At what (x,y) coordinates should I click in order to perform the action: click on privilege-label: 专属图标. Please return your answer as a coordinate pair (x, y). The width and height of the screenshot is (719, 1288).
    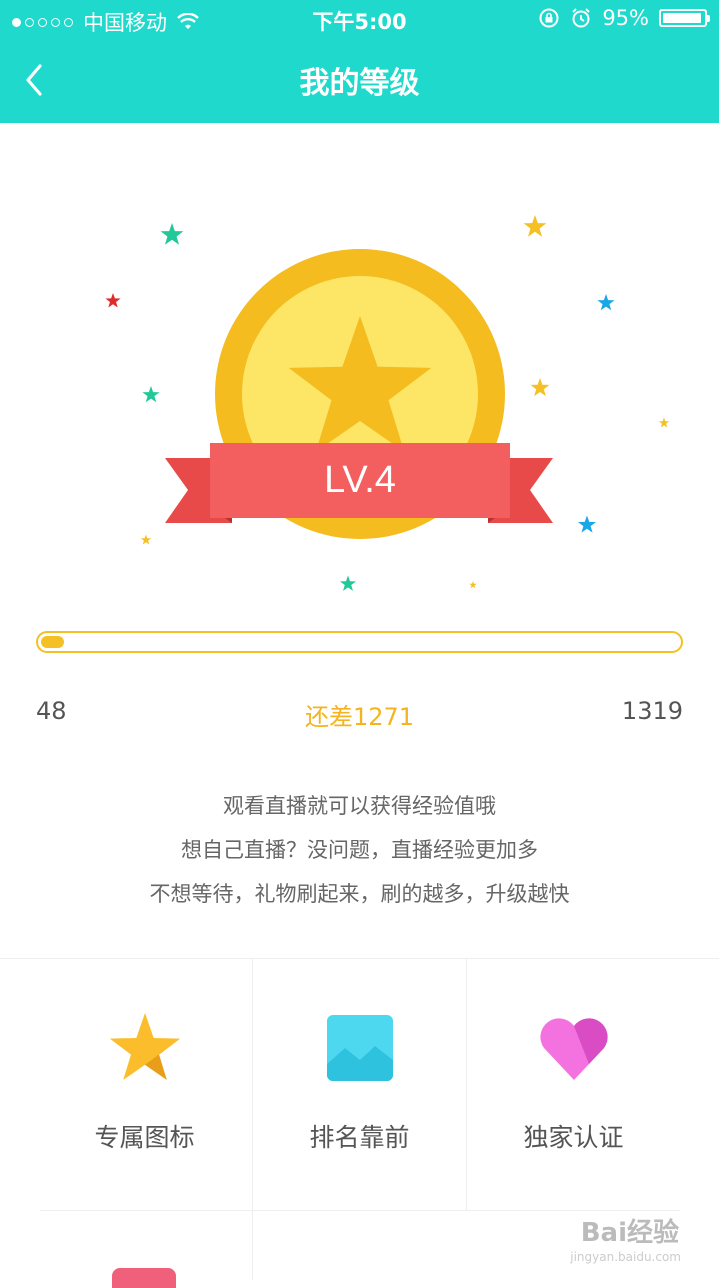
    Looking at the image, I should click on (144, 1137).